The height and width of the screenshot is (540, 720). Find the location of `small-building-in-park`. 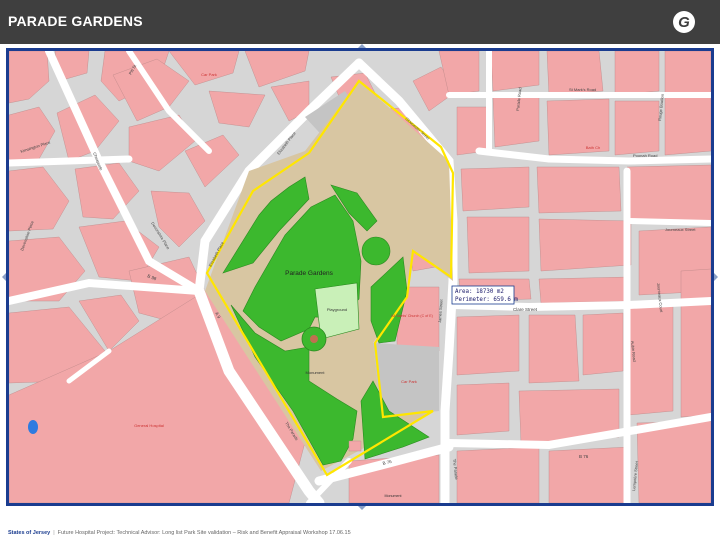

small-building-in-park is located at coordinates (355, 446).